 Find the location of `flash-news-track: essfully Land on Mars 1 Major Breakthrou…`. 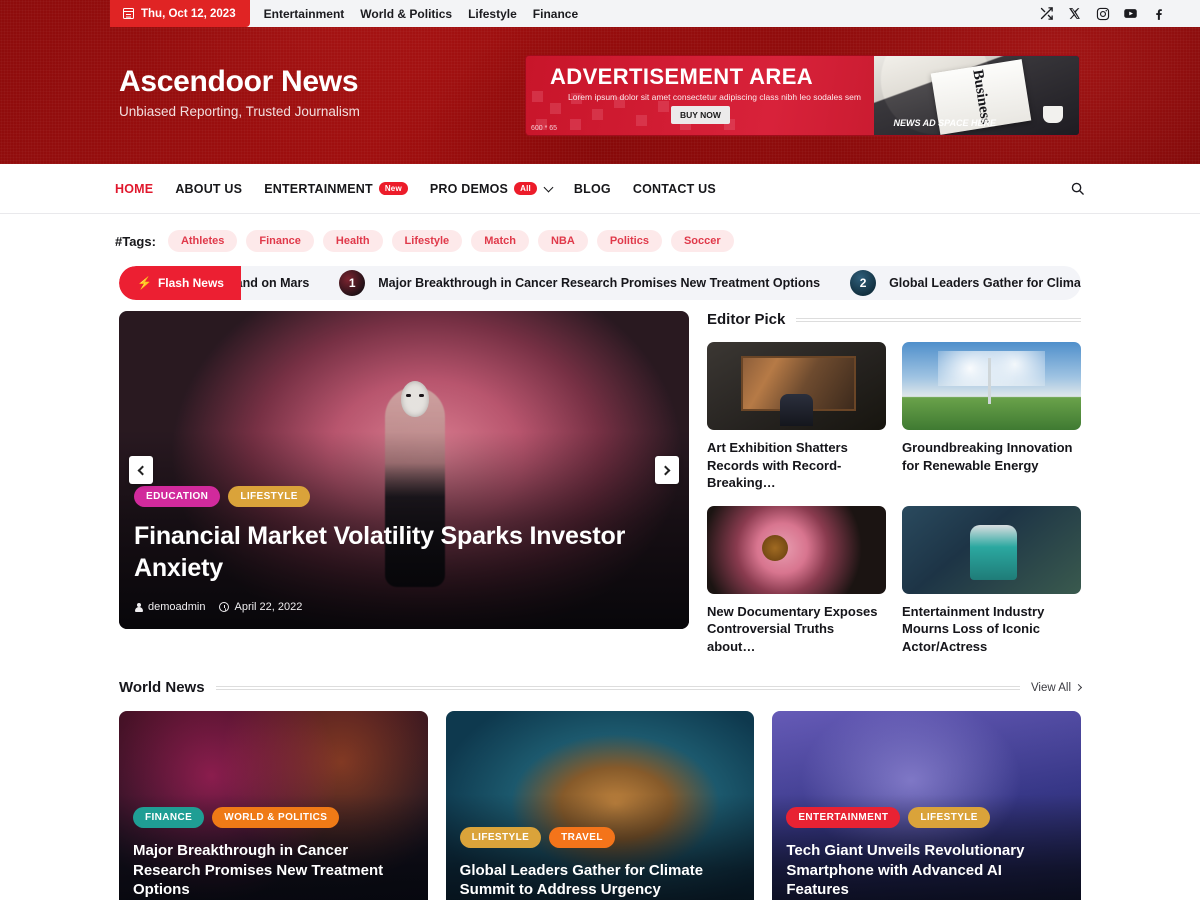

flash-news-track: essfully Land on Mars 1 Major Breakthrou… is located at coordinates (660, 283).